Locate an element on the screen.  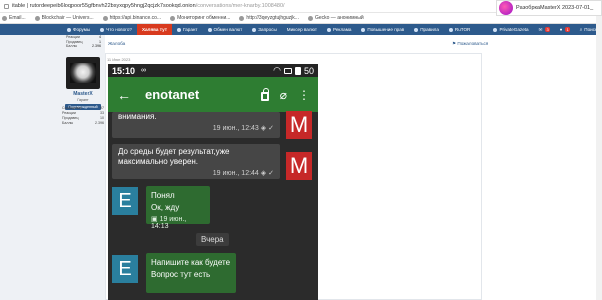
exchange-icon is located at coordinates (209, 29).